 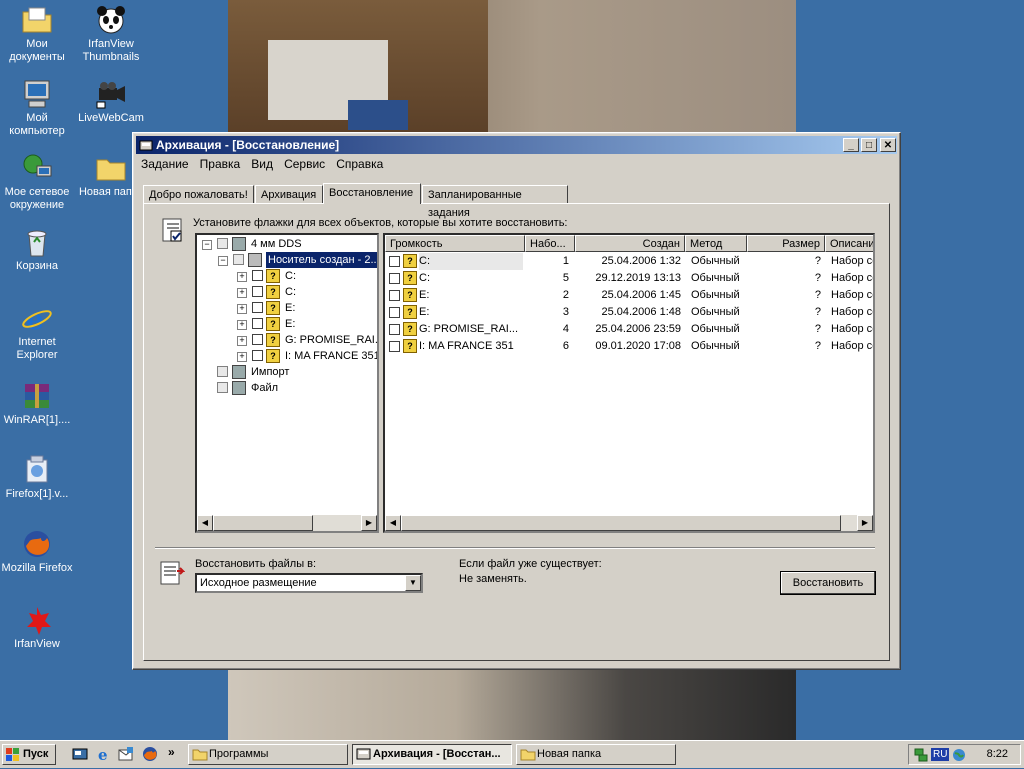 I want to click on globe-tray-icon, so click(x=959, y=756).